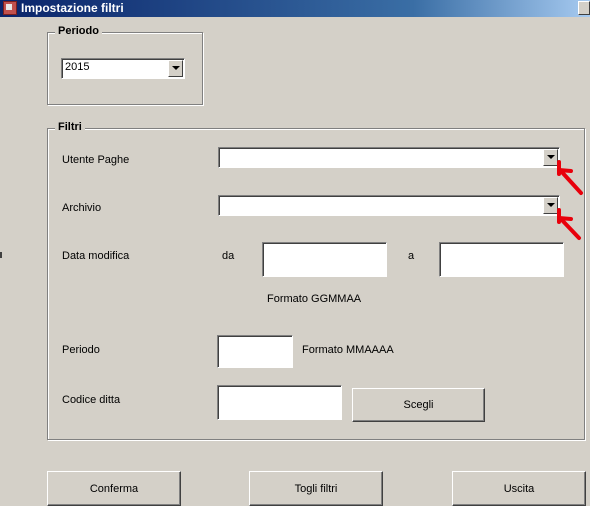 This screenshot has width=590, height=506. What do you see at coordinates (1, 255) in the screenshot?
I see `edge-mark` at bounding box center [1, 255].